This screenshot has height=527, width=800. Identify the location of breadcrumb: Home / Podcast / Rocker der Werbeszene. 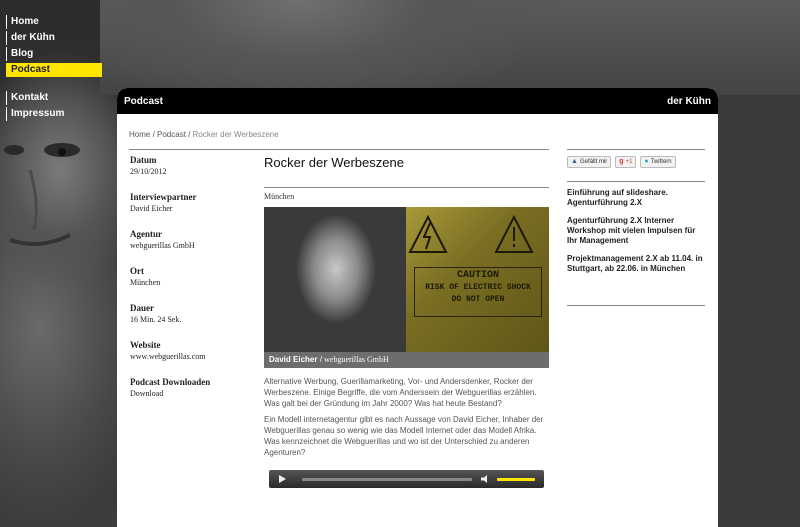
(204, 134).